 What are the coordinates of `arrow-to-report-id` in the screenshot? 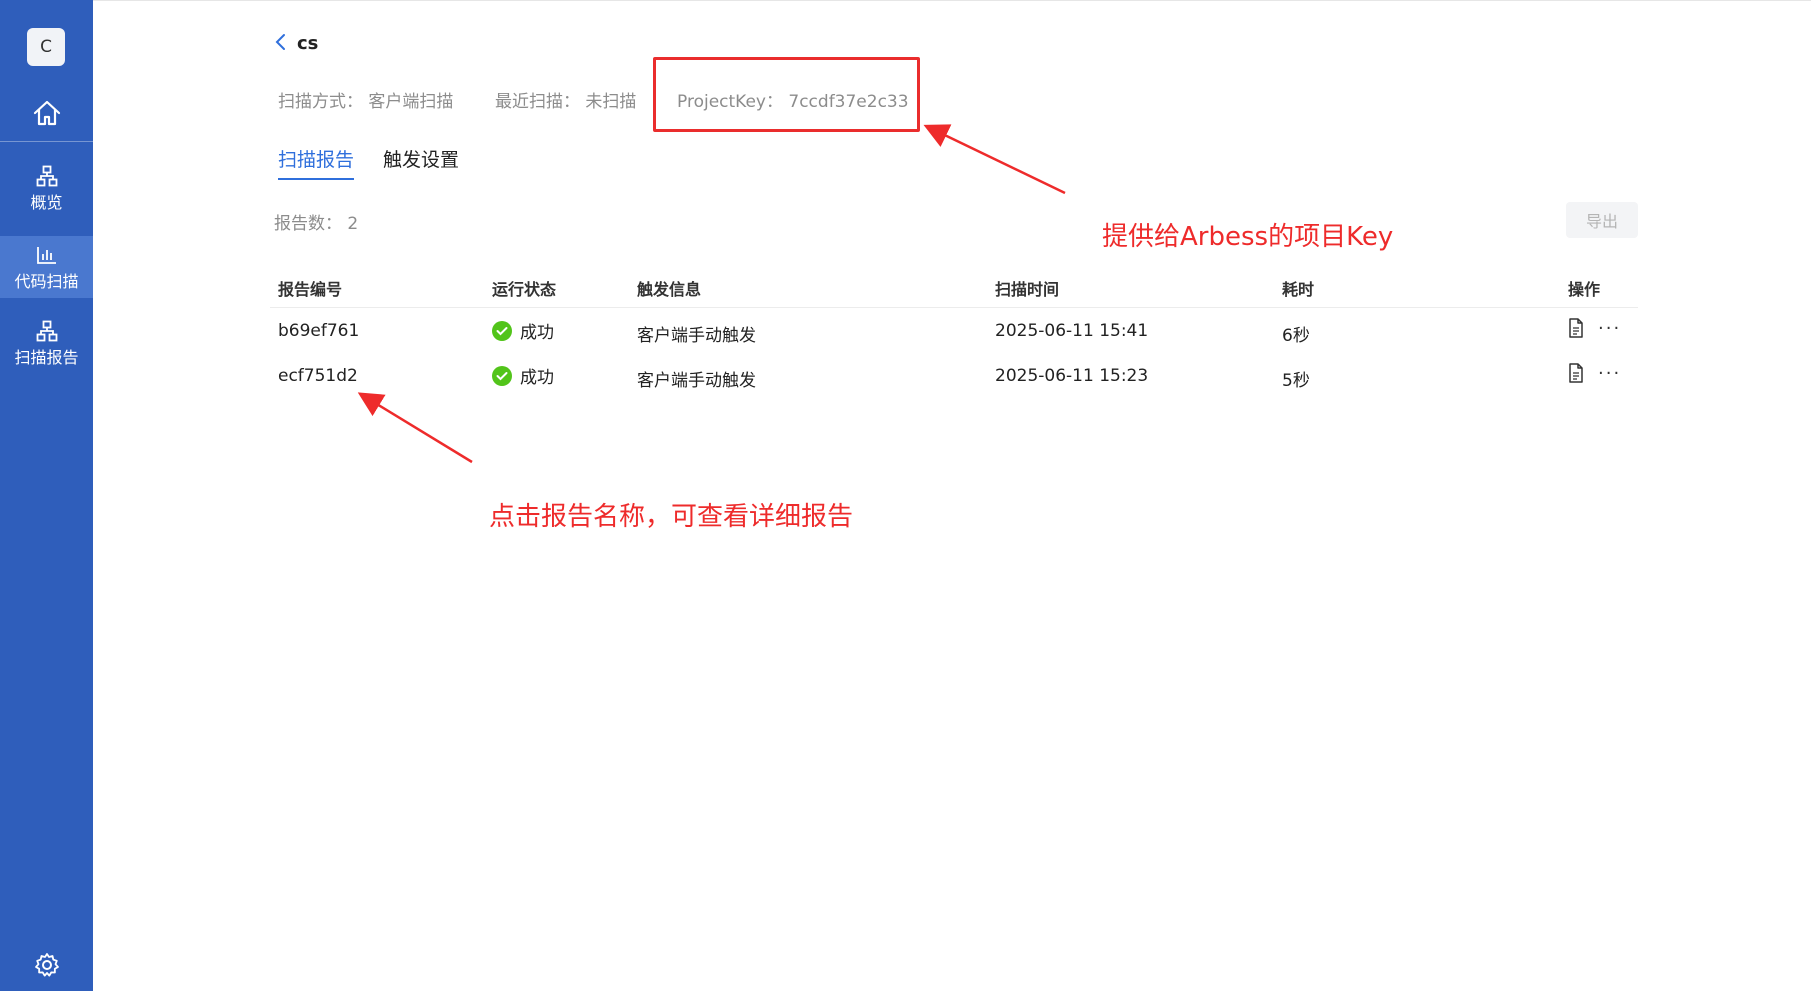 It's located at (415, 428).